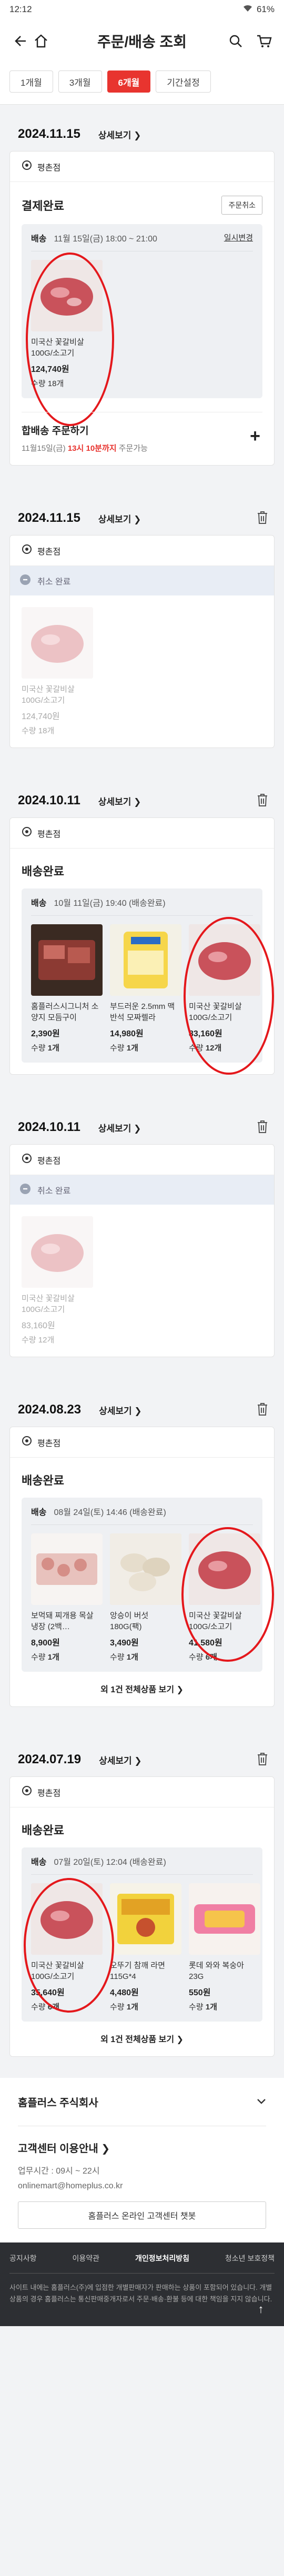 The height and width of the screenshot is (2576, 284). Describe the element at coordinates (224, 1947) in the screenshot. I see `product-item: 롯데 와와 복숭아 23G 550원 수량 1개` at that location.